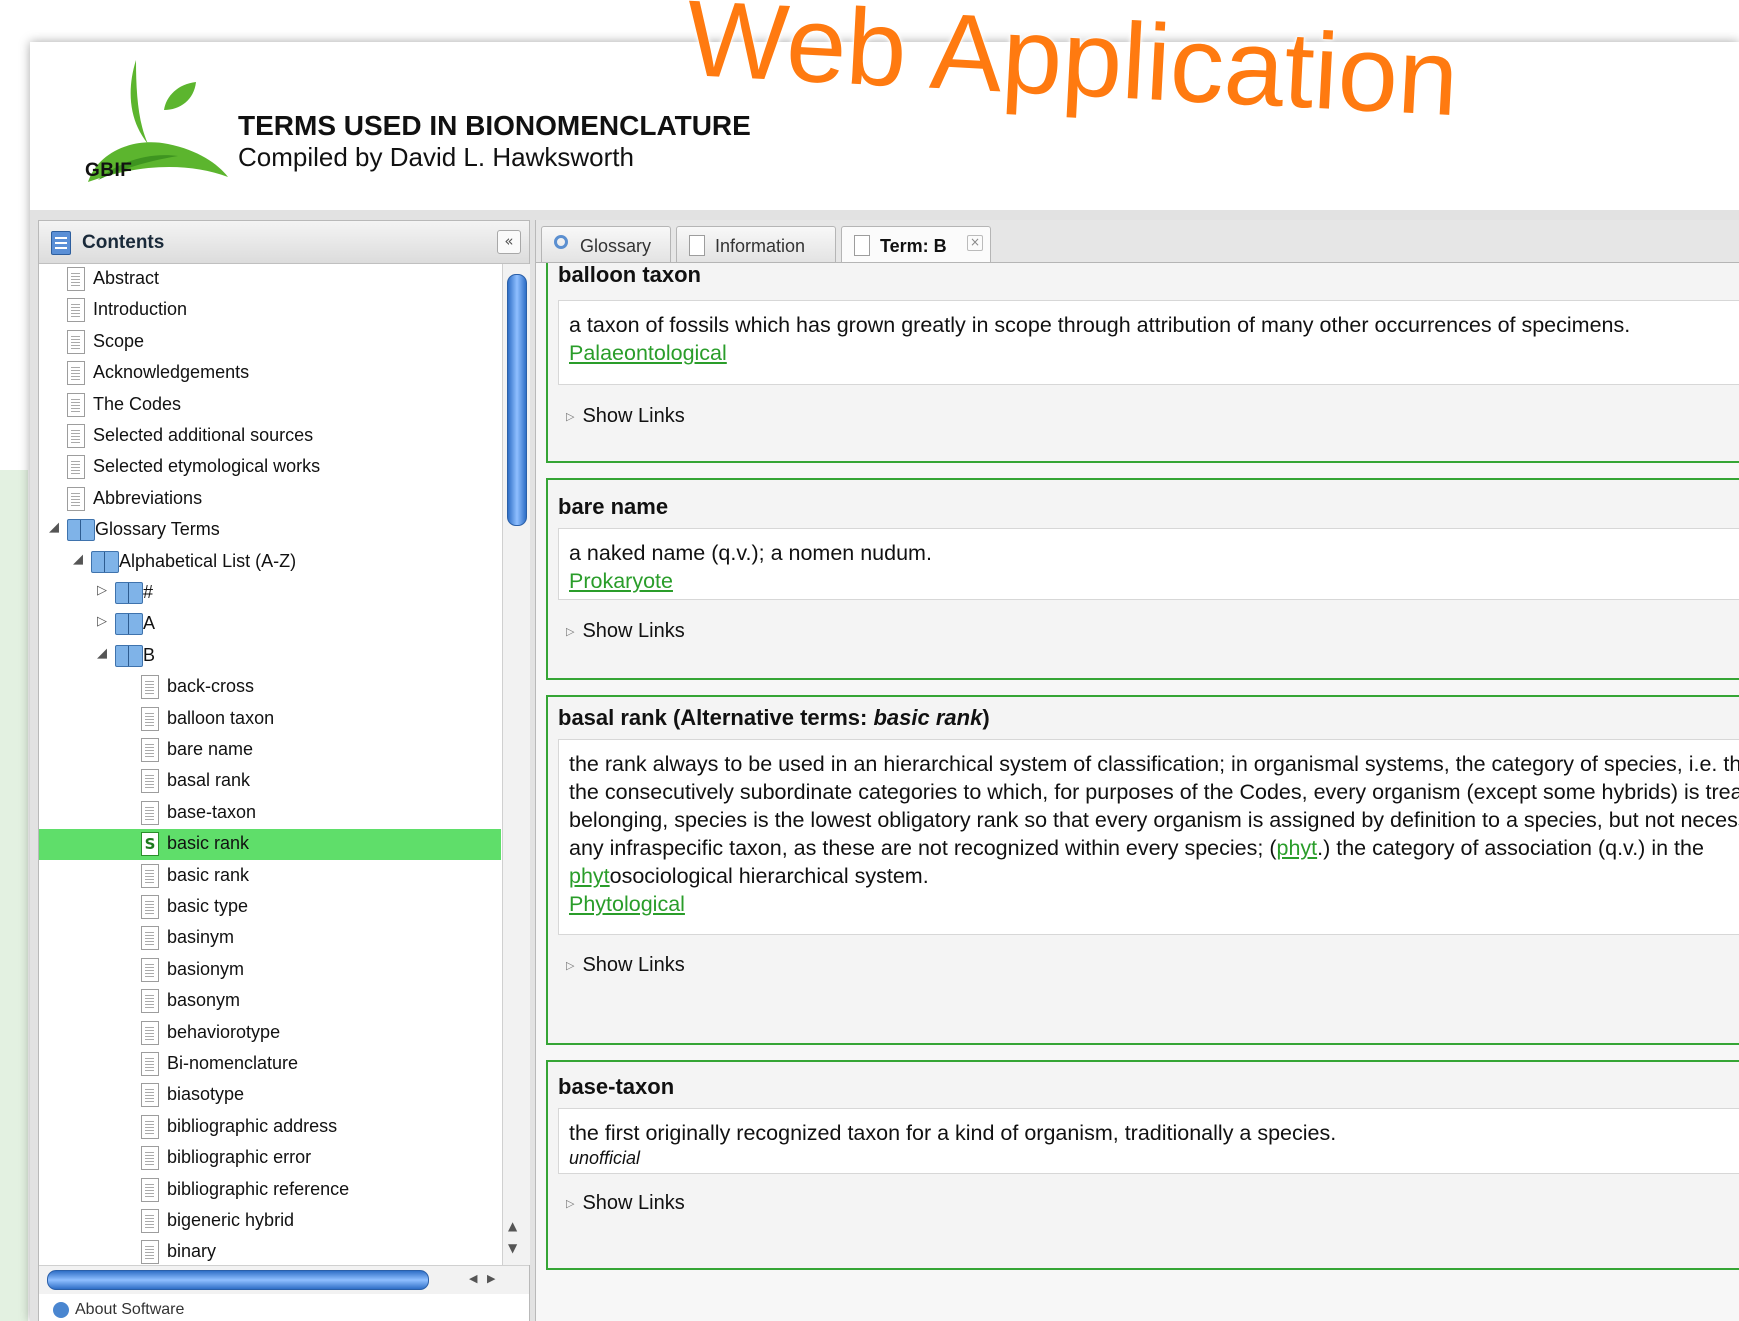  Describe the element at coordinates (494, 125) in the screenshot. I see `app-title: TERMS USED IN BIONOMENCLATURE` at that location.